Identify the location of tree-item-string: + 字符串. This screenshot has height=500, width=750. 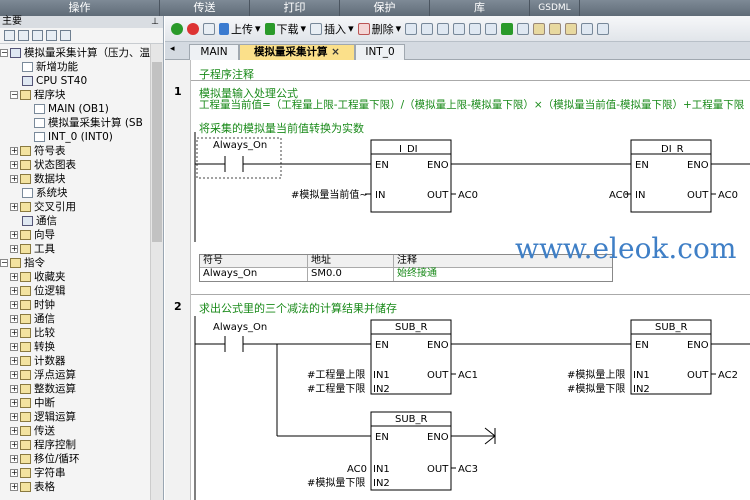
(38, 473).